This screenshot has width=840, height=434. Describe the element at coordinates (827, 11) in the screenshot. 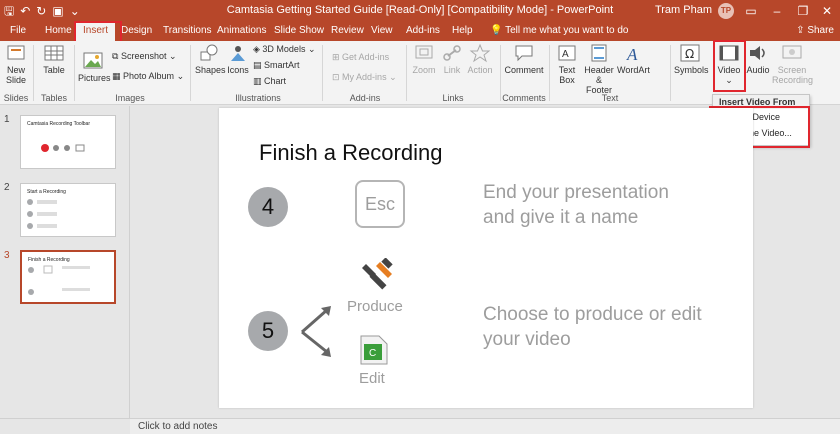

I see `close-icon: ✕` at that location.